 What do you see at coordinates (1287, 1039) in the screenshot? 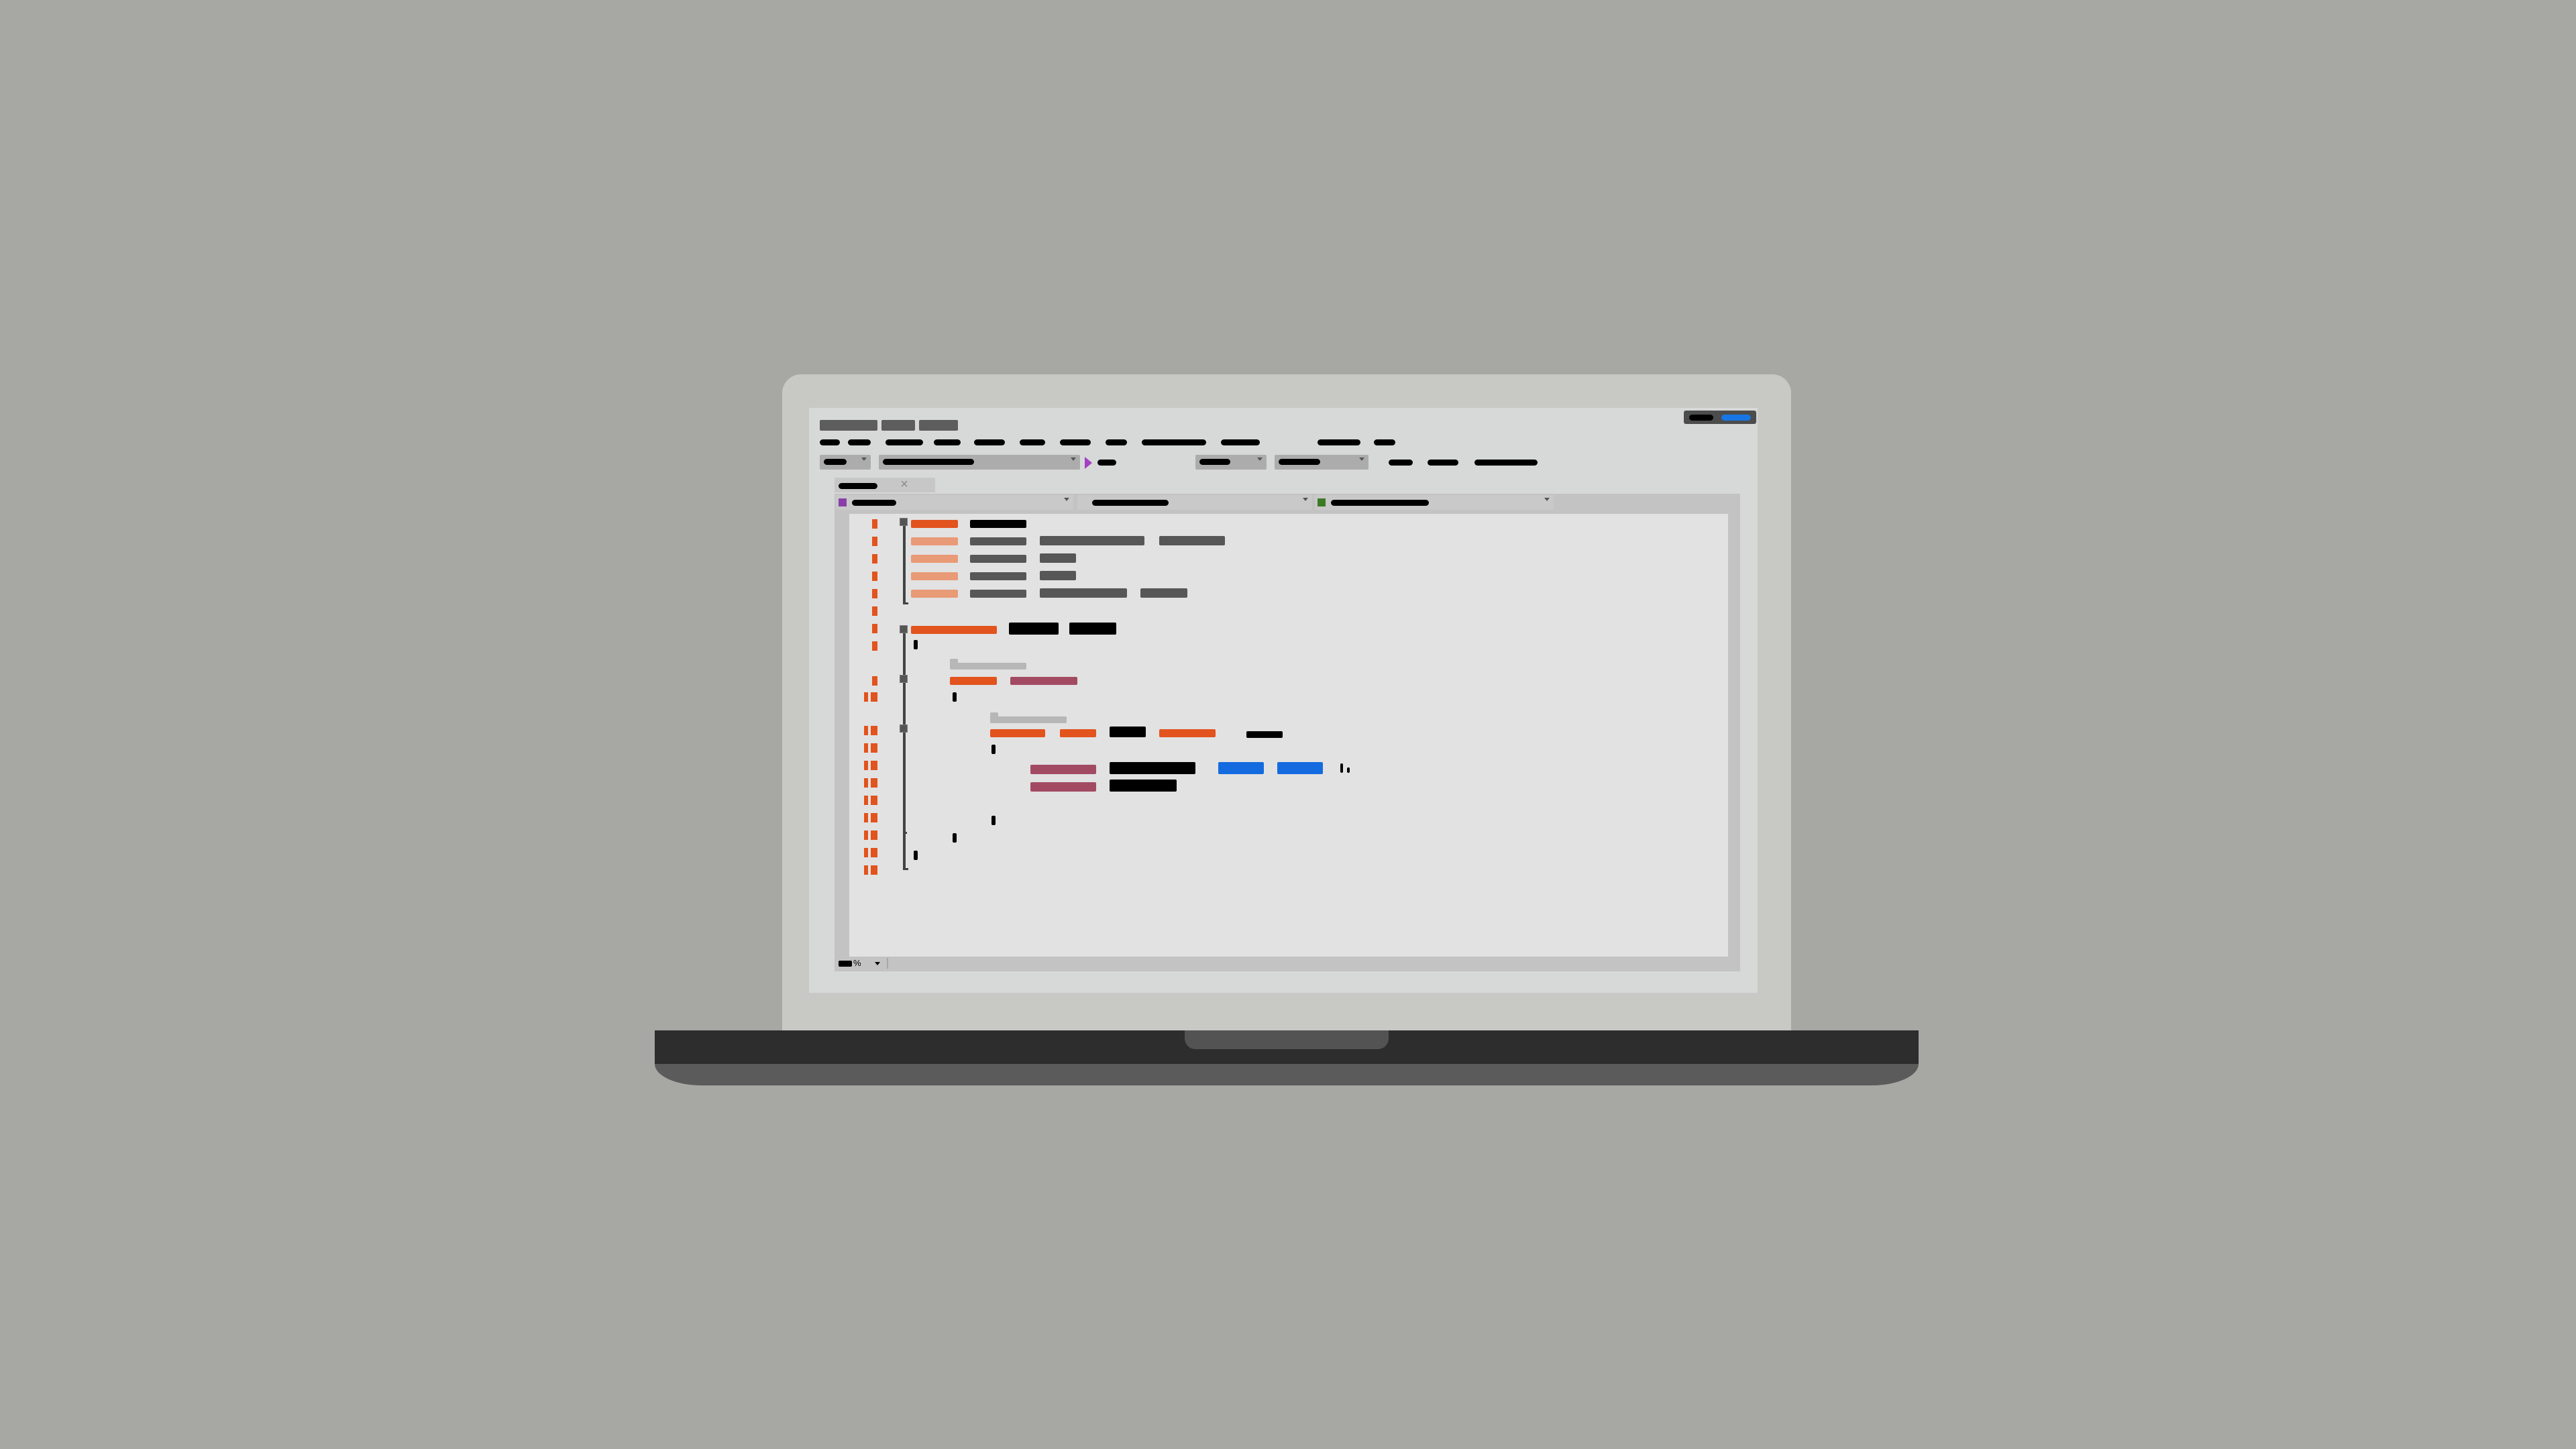
I see `laptop-hinge-notch` at bounding box center [1287, 1039].